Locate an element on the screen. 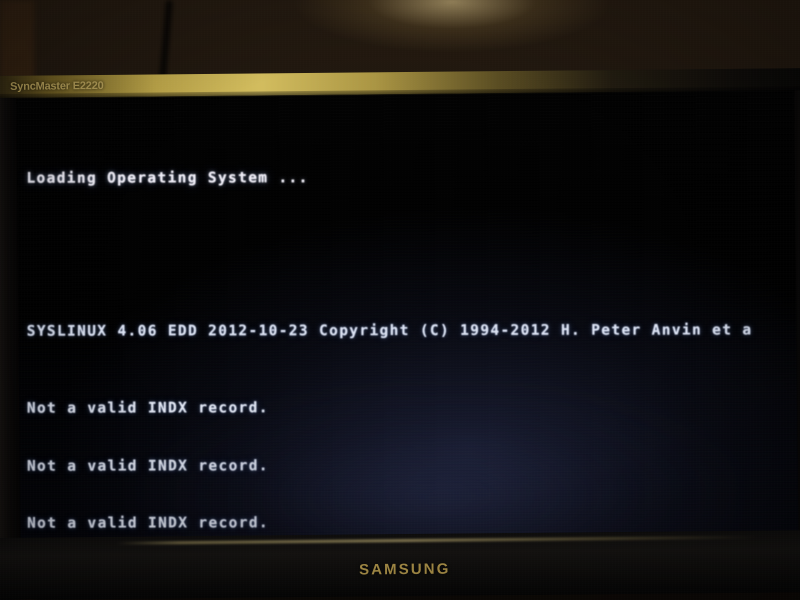  monitor-model-nameplate: SyncMaster E2220 is located at coordinates (57, 86).